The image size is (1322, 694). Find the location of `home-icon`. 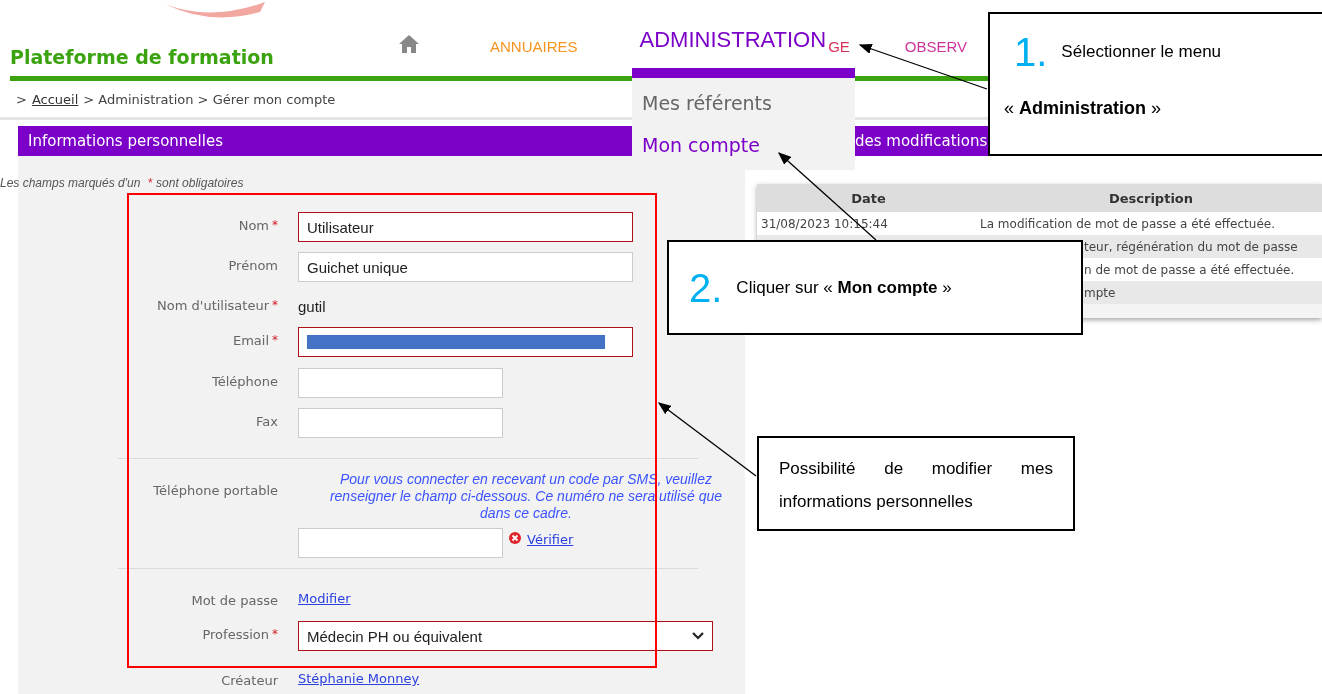

home-icon is located at coordinates (409, 44).